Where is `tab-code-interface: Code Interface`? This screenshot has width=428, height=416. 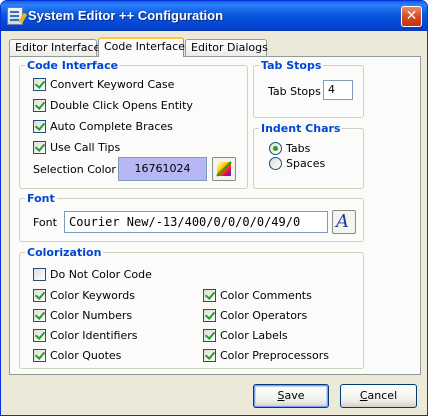
tab-code-interface: Code Interface is located at coordinates (141, 47).